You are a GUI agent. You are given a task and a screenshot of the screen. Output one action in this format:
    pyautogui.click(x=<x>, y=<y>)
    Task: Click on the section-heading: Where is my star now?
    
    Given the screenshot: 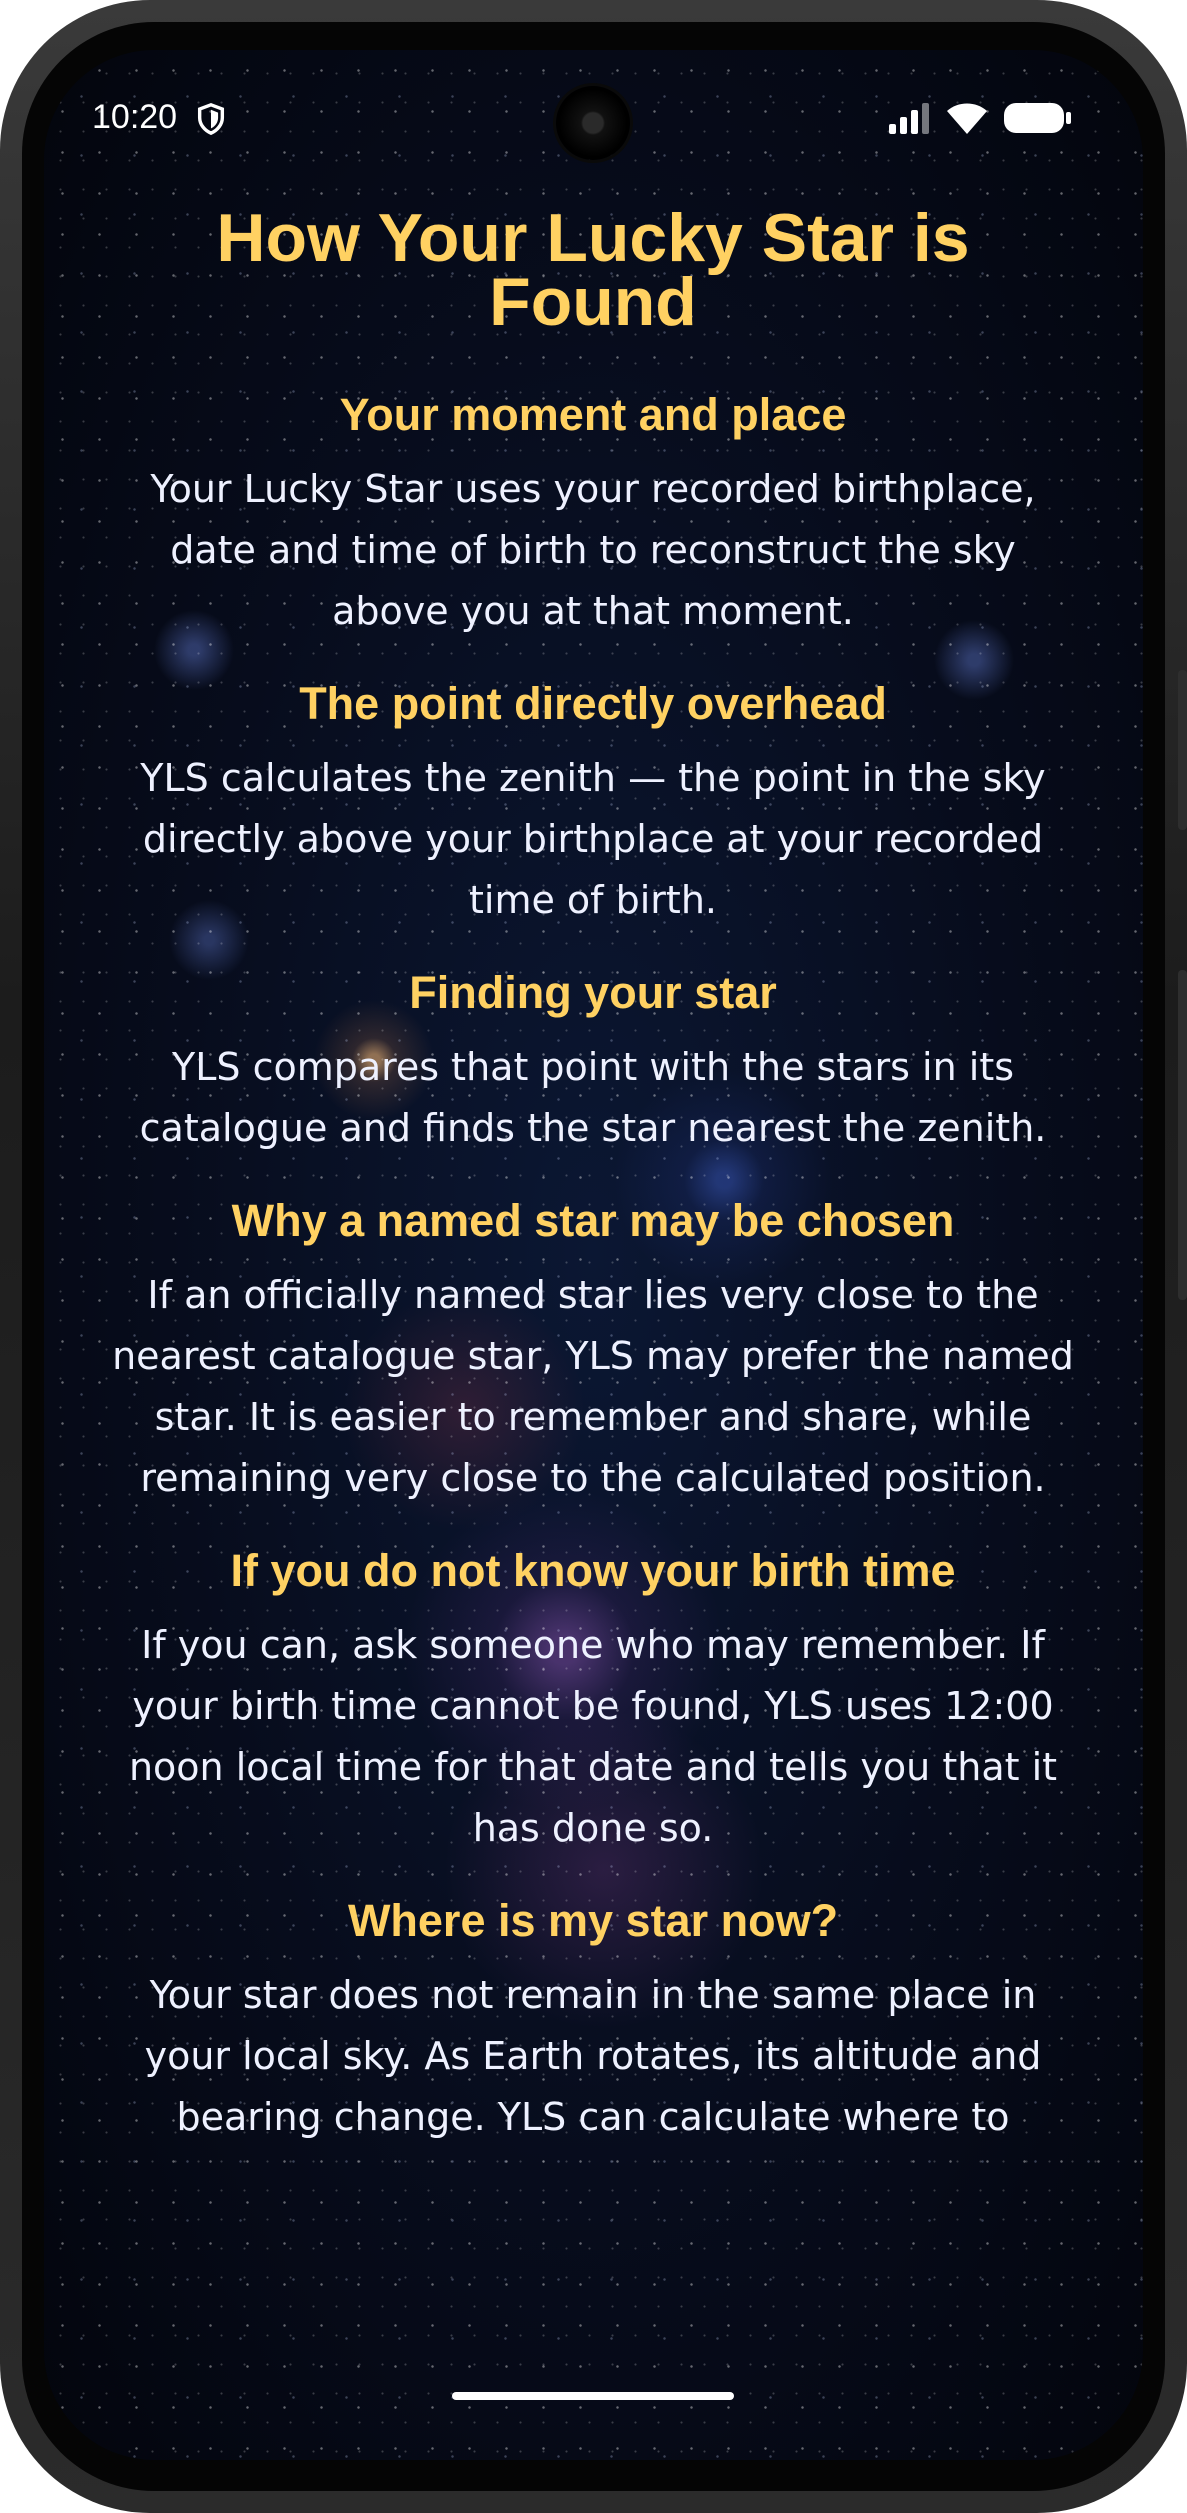 What is the action you would take?
    pyautogui.click(x=593, y=1920)
    